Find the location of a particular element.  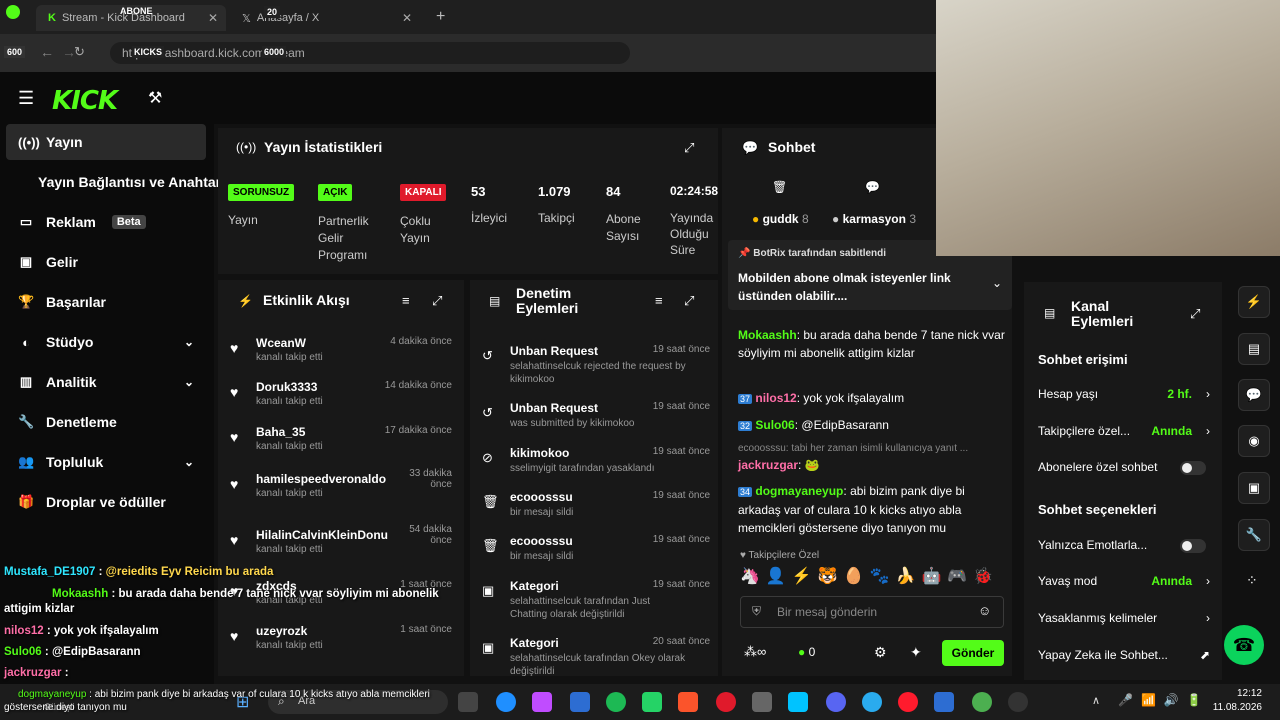

option-followers-only: Takipçilere özel... Anında › is located at coordinates (1124, 433).